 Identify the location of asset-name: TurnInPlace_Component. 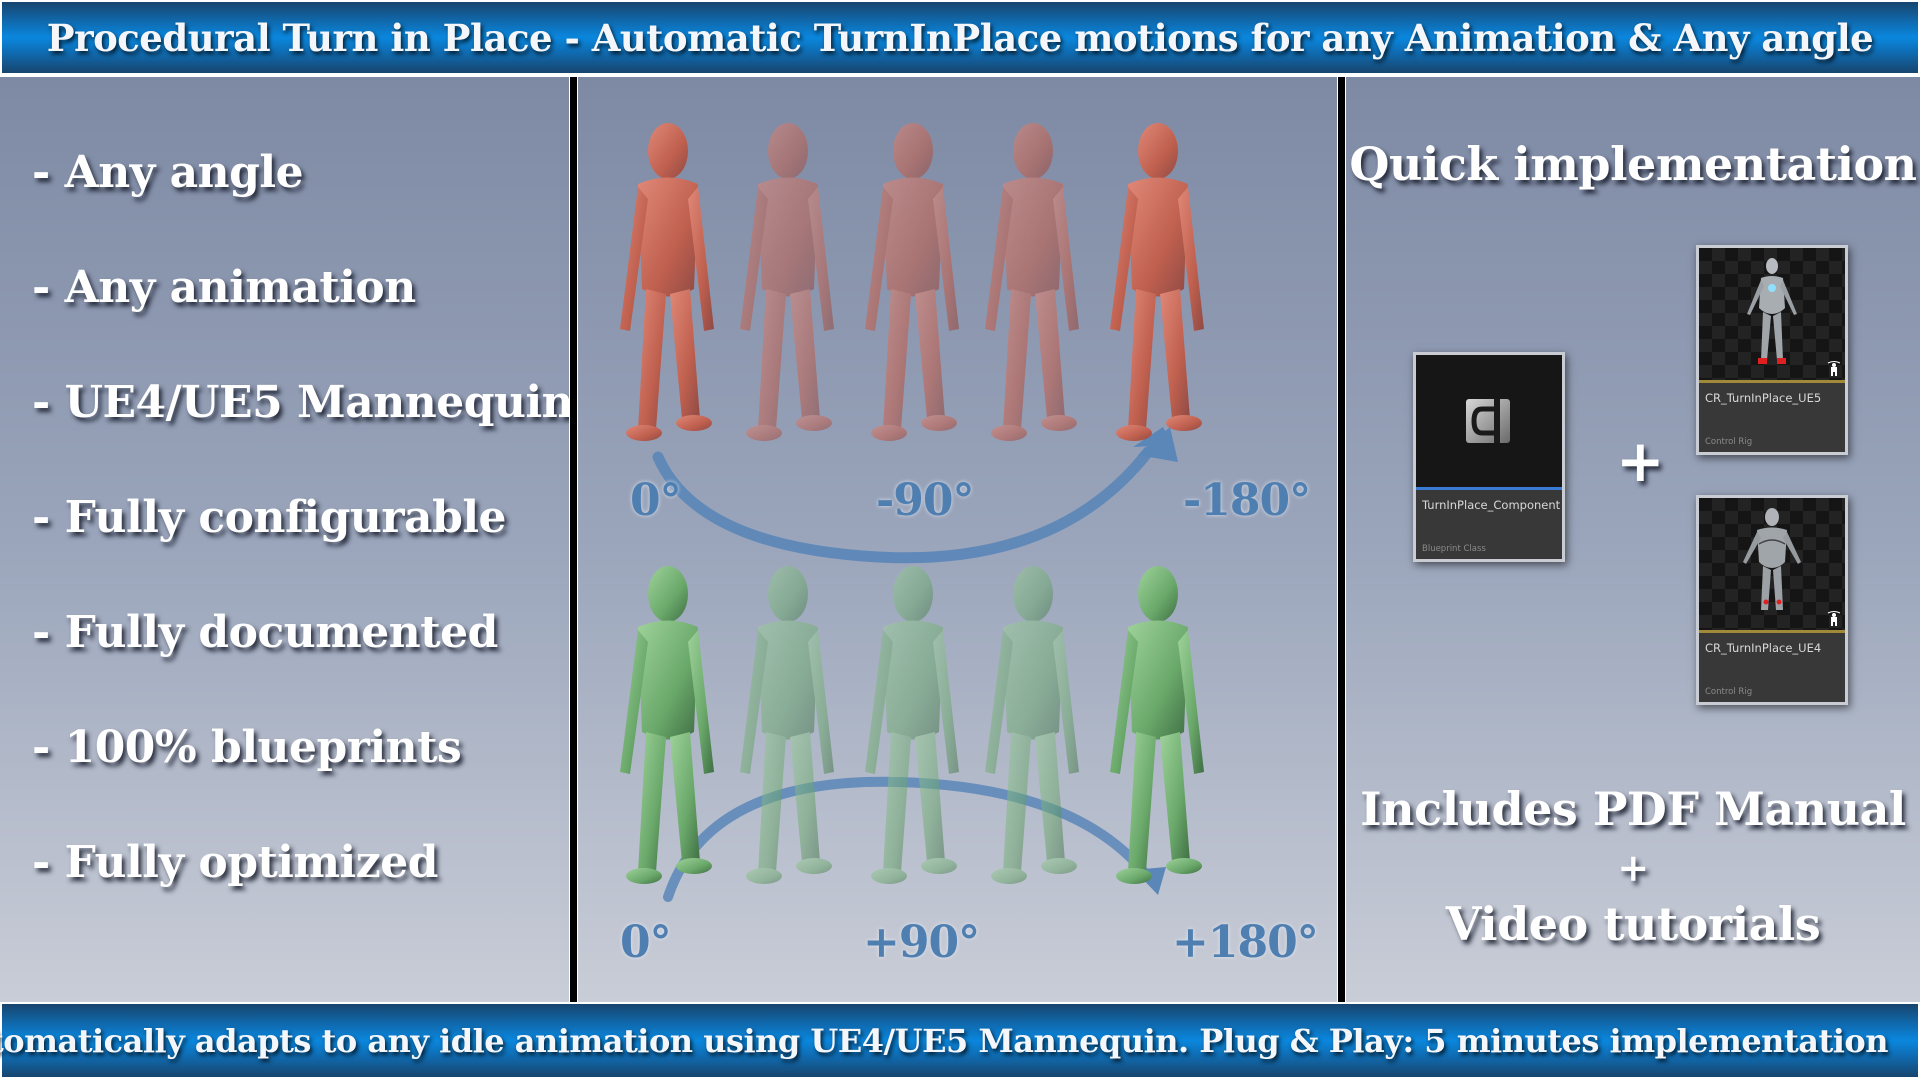
(1491, 505).